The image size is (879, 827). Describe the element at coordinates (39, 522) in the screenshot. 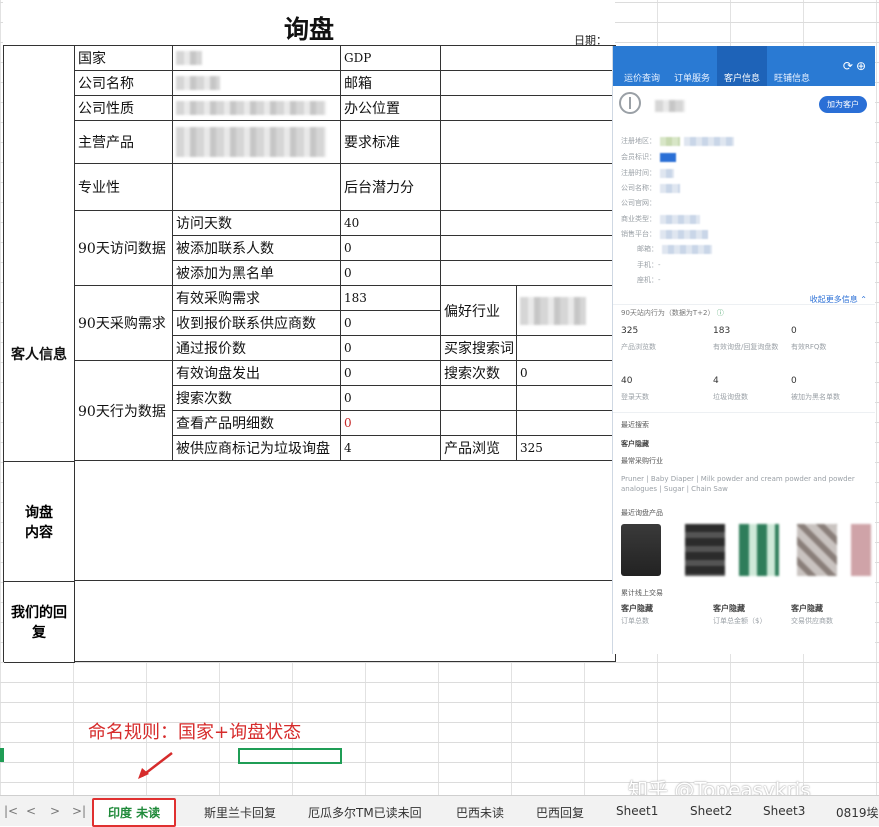

I see `inquiry-content-text: 询盘内容` at that location.